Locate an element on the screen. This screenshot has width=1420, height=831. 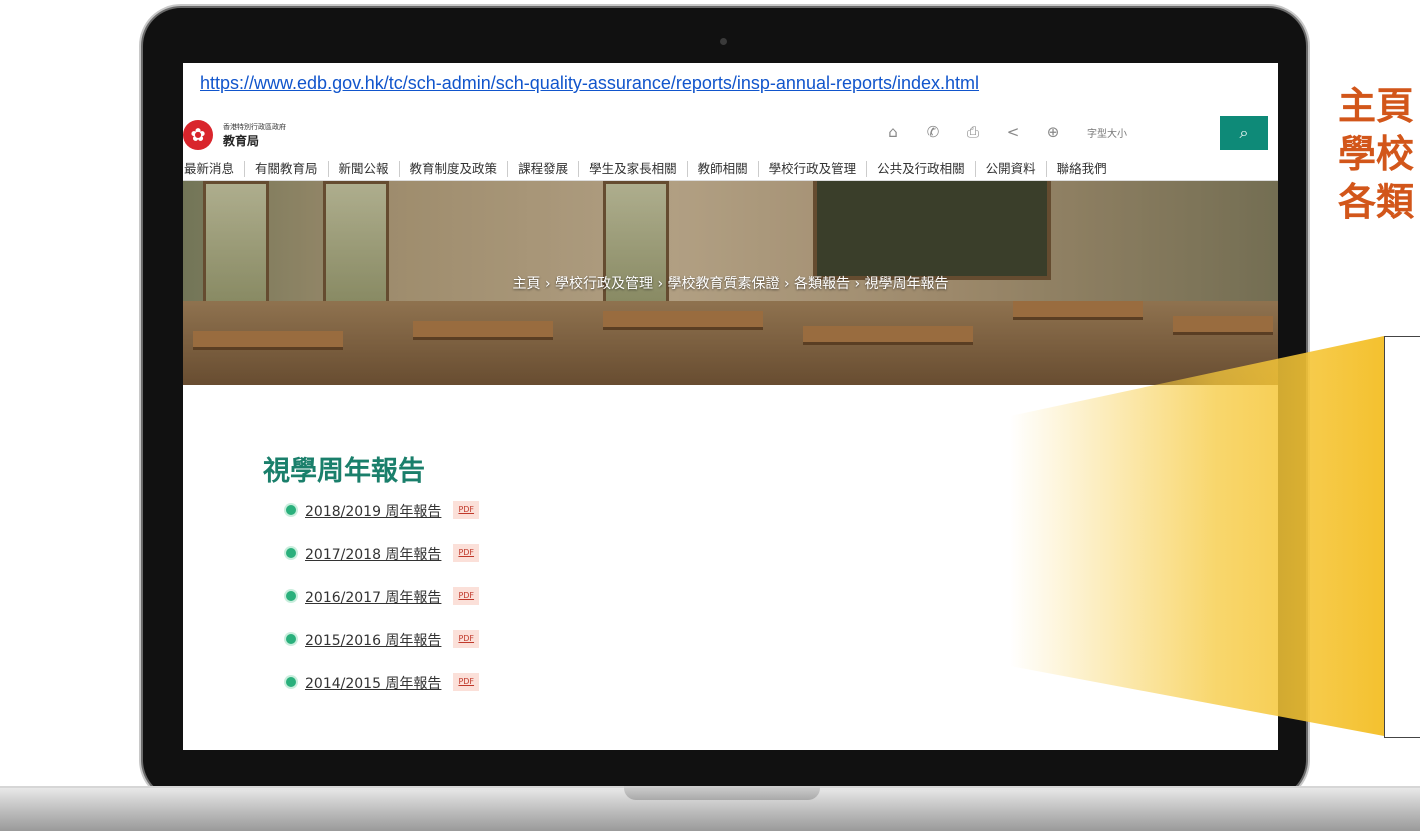
list-item: 2014/2015 周年報告 PDF is located at coordinates (383, 694).